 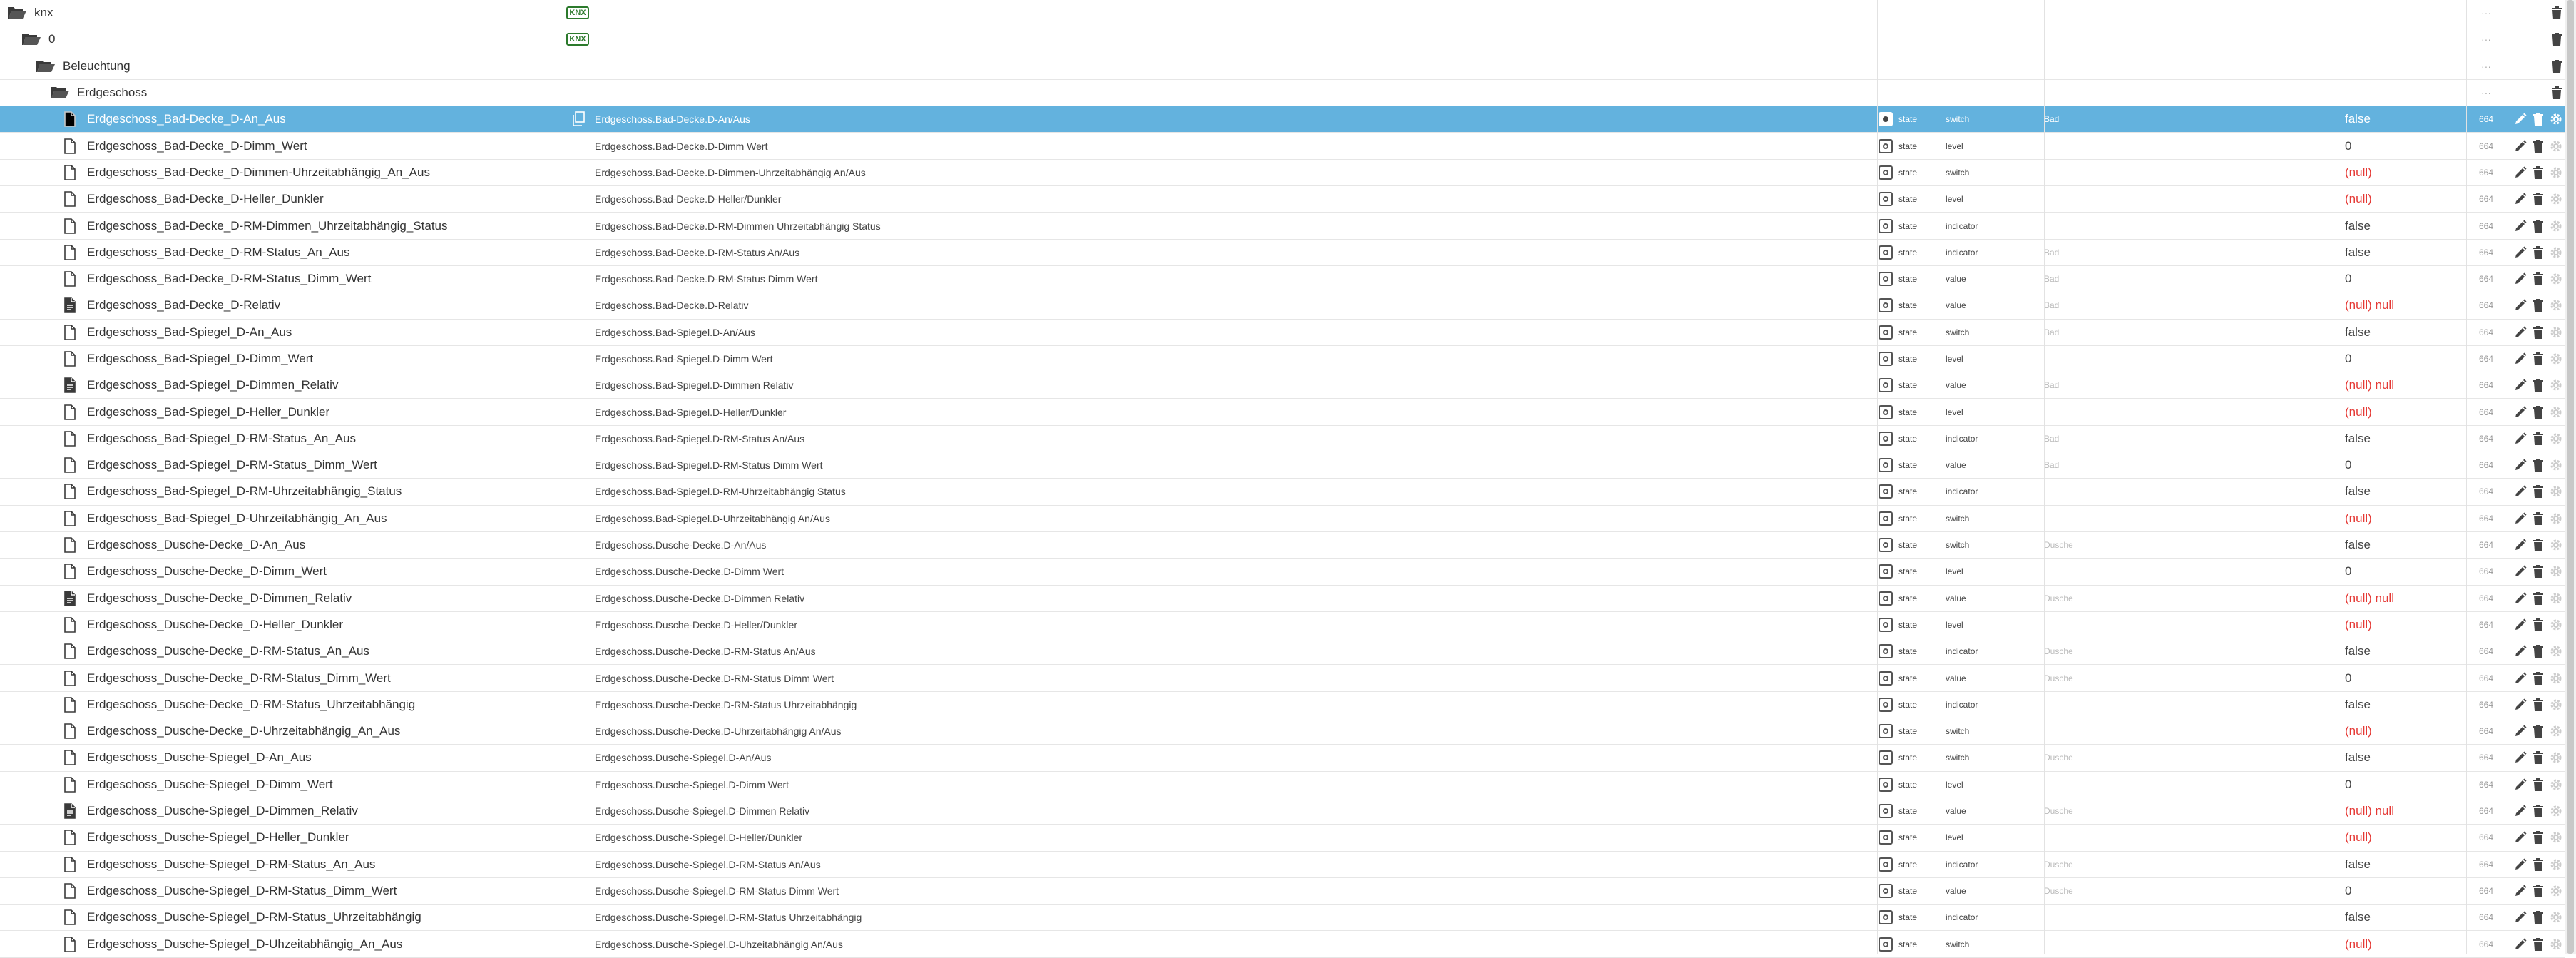 I want to click on state-id-cell: Erdgeschoss_Bad-Decke_D-Heller_Dunkler, so click(x=295, y=199).